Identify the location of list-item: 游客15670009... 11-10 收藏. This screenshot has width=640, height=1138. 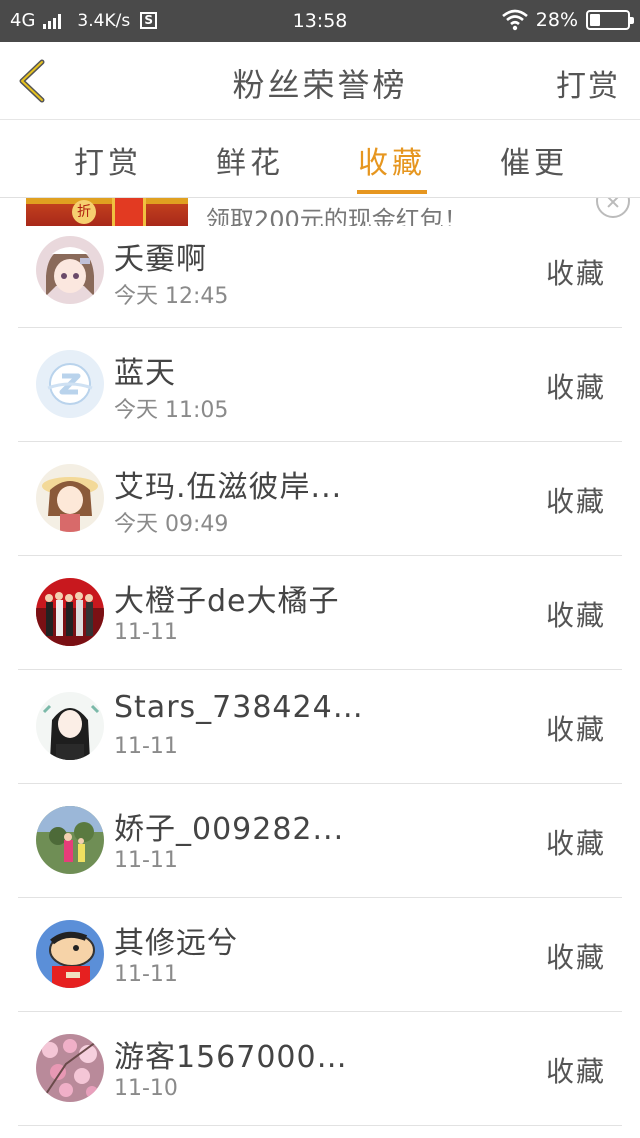
(320, 1069).